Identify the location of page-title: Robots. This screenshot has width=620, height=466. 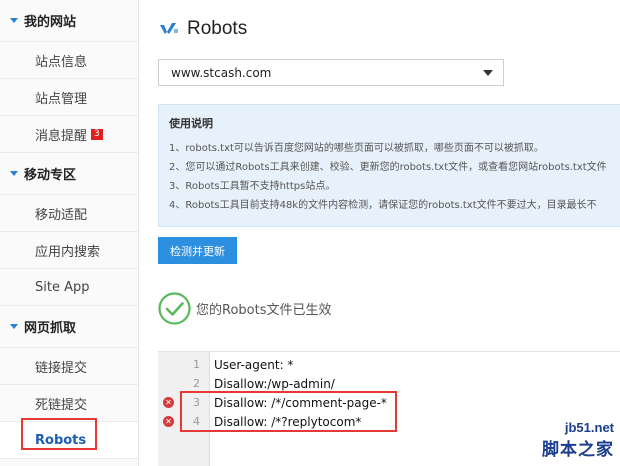
(217, 28).